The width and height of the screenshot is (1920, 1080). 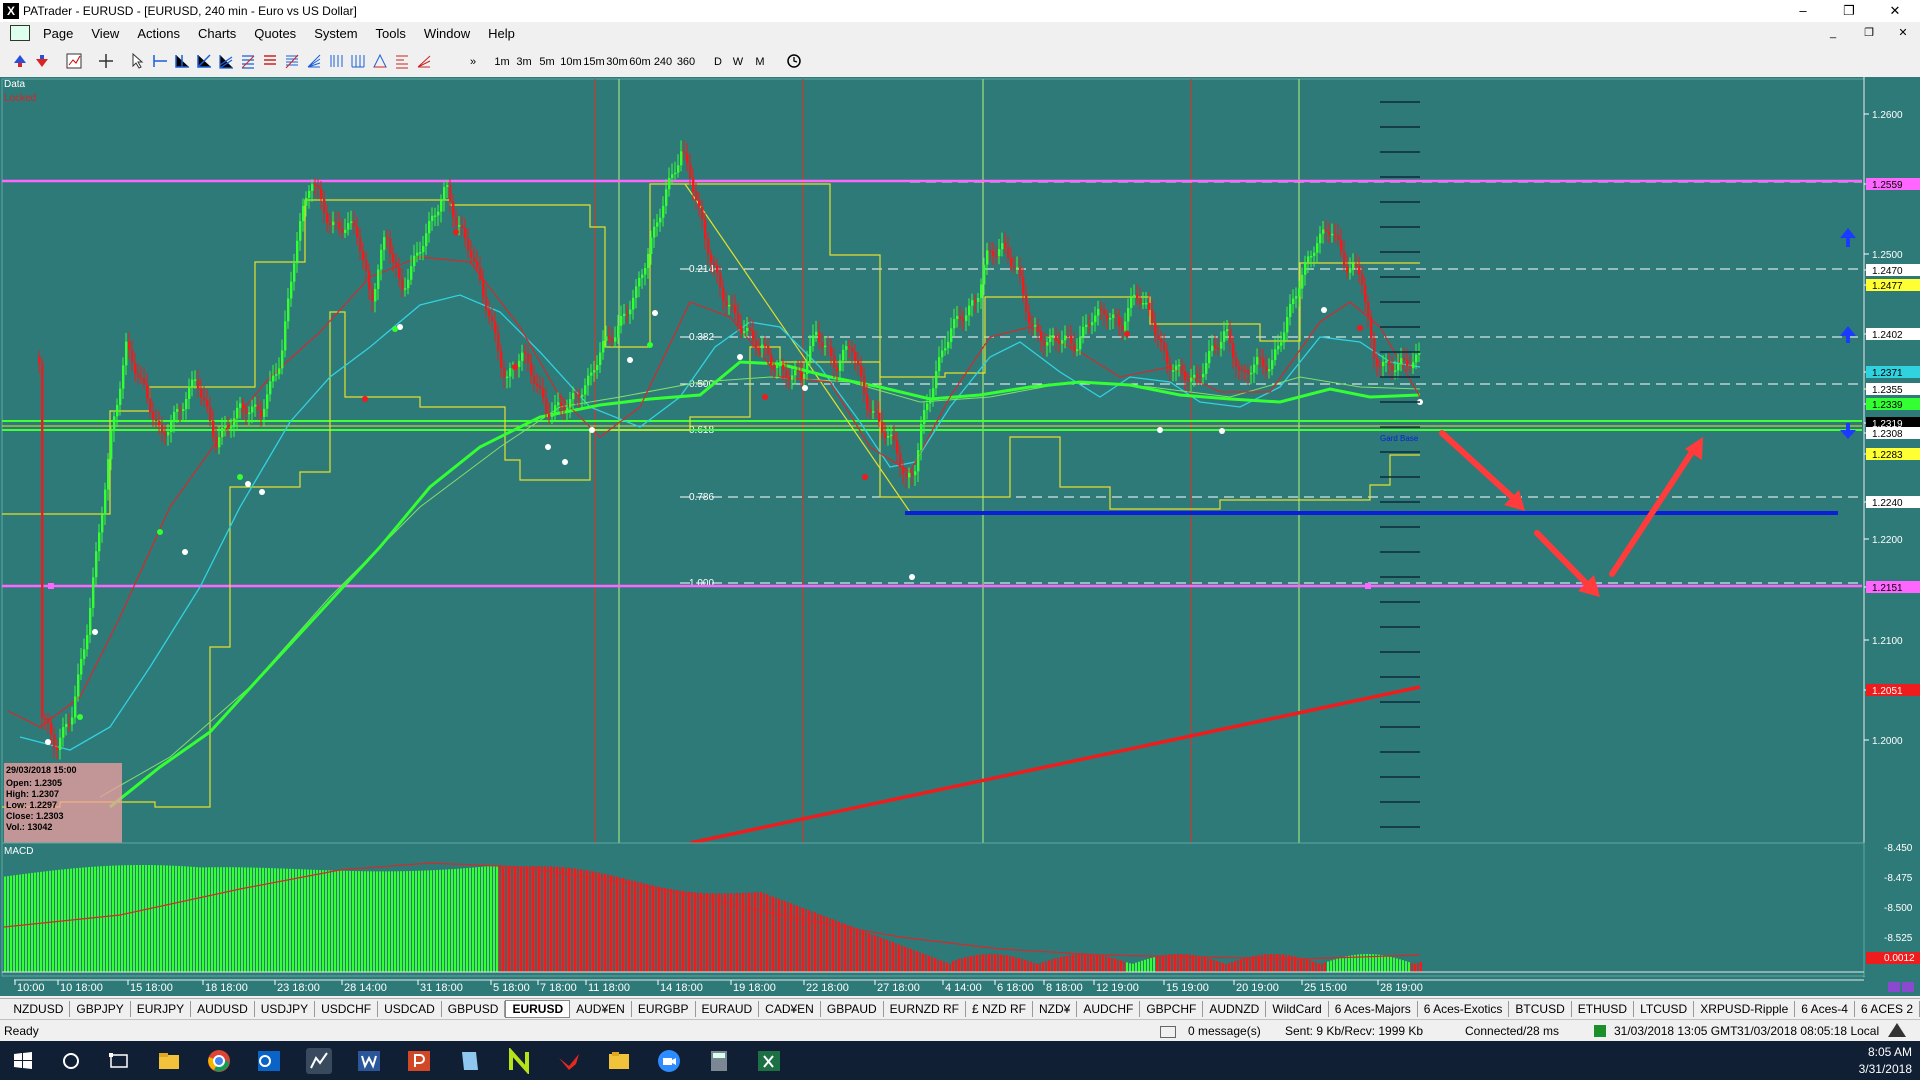 I want to click on channel-icon, so click(x=226, y=61).